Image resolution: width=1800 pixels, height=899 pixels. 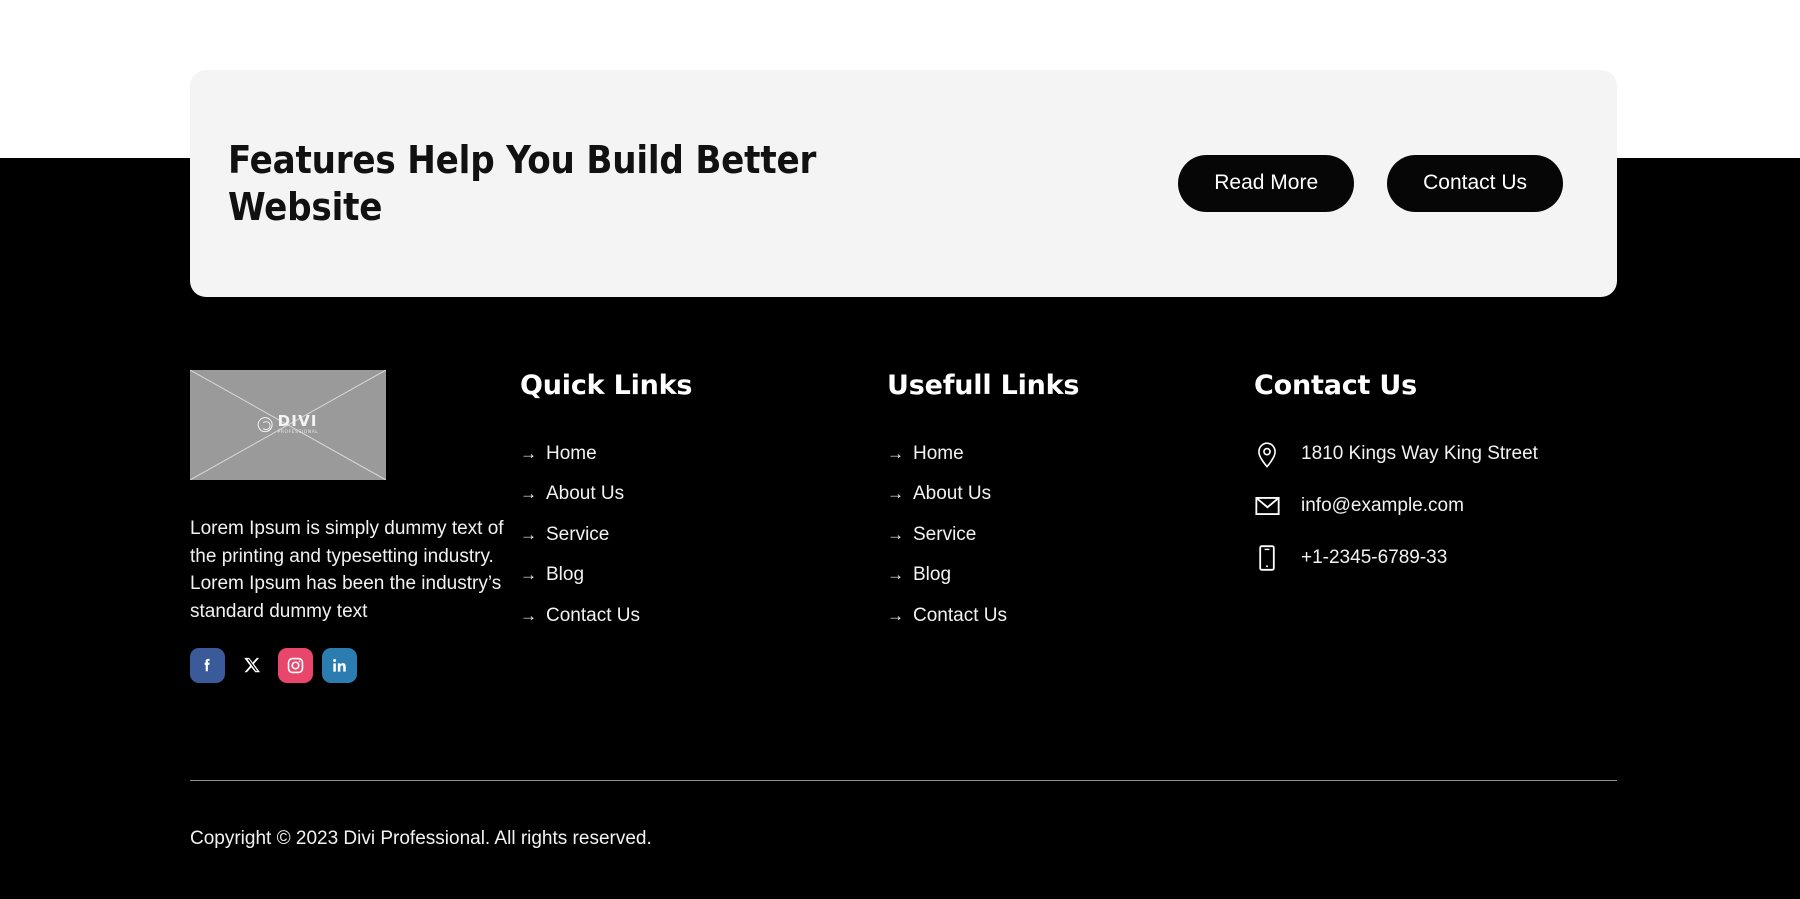 I want to click on quick-link-contact-us: → Contact Us, so click(x=703, y=615).